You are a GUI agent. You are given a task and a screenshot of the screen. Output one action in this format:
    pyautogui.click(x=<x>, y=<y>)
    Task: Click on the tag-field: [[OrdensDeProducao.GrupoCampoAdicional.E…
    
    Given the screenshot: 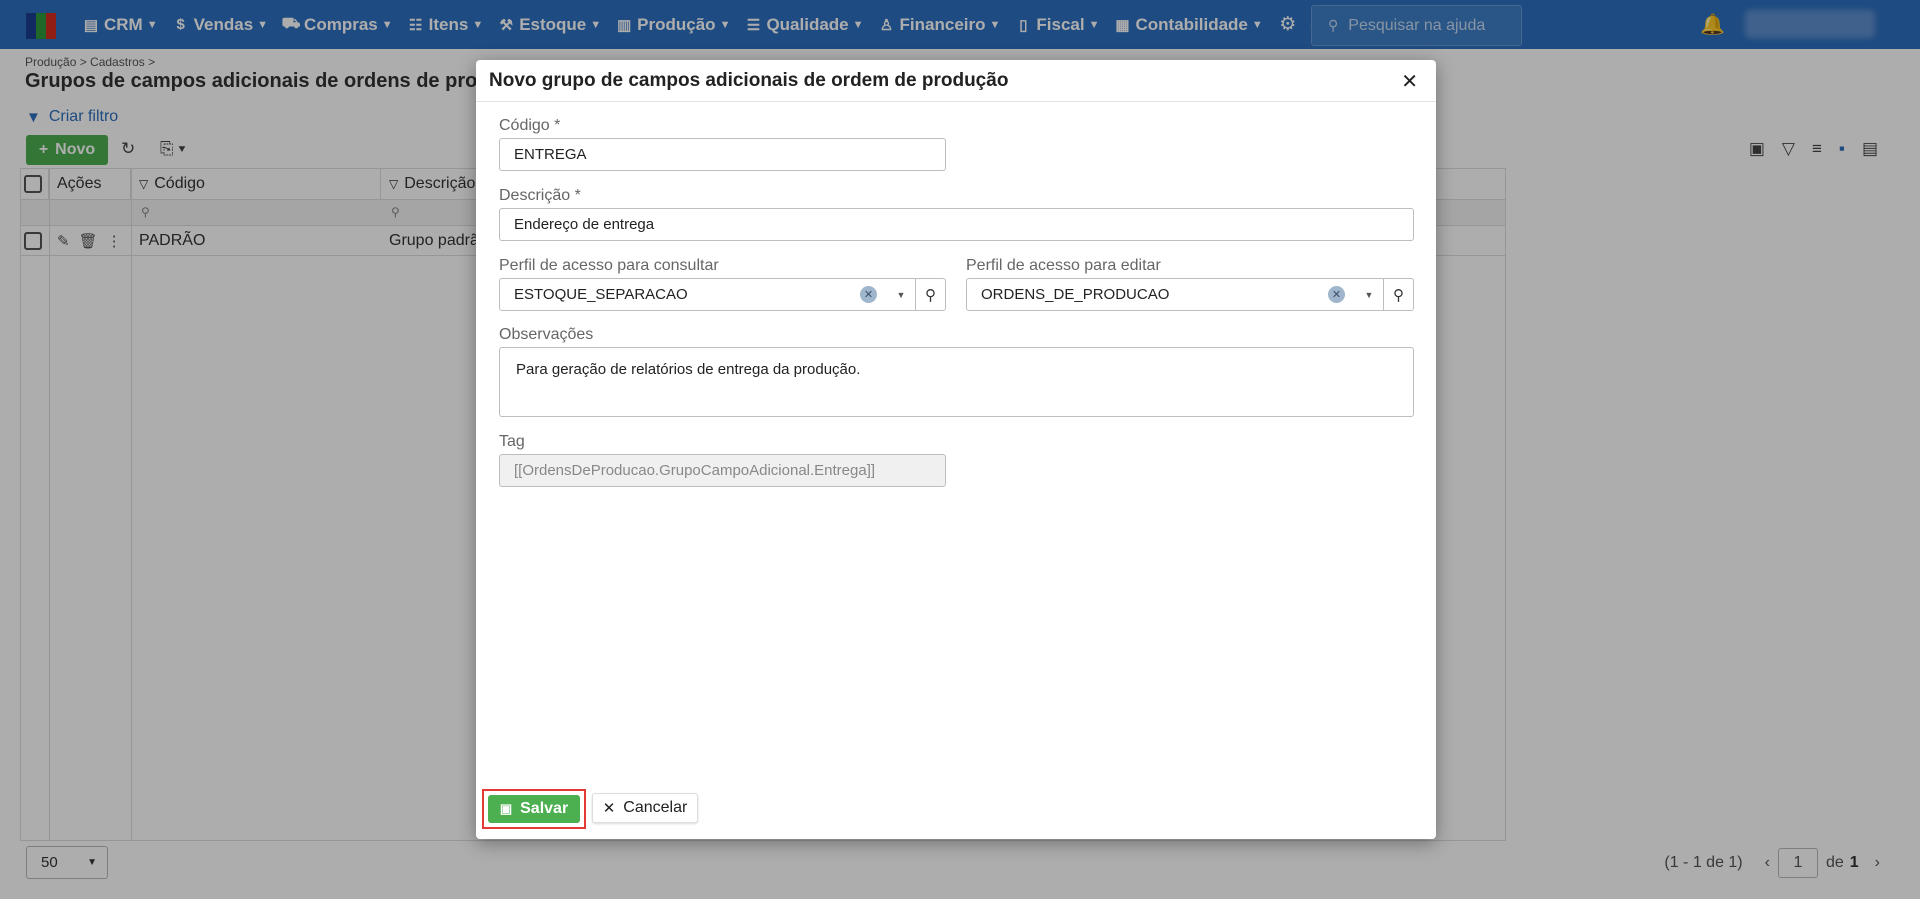 What is the action you would take?
    pyautogui.click(x=722, y=470)
    